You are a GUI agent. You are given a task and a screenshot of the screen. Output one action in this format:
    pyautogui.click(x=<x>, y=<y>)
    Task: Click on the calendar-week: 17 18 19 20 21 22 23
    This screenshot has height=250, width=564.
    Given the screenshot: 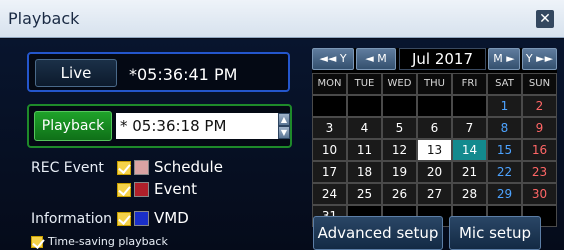 What is the action you would take?
    pyautogui.click(x=434, y=172)
    